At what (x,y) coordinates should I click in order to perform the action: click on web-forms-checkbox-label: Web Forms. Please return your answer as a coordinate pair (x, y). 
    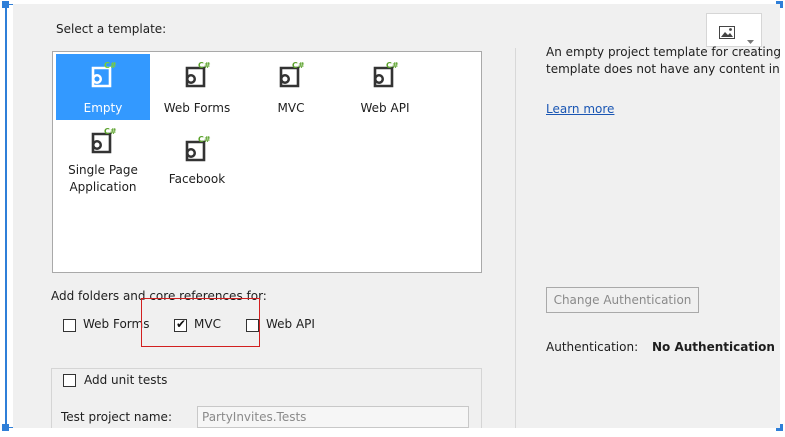
    Looking at the image, I should click on (116, 324).